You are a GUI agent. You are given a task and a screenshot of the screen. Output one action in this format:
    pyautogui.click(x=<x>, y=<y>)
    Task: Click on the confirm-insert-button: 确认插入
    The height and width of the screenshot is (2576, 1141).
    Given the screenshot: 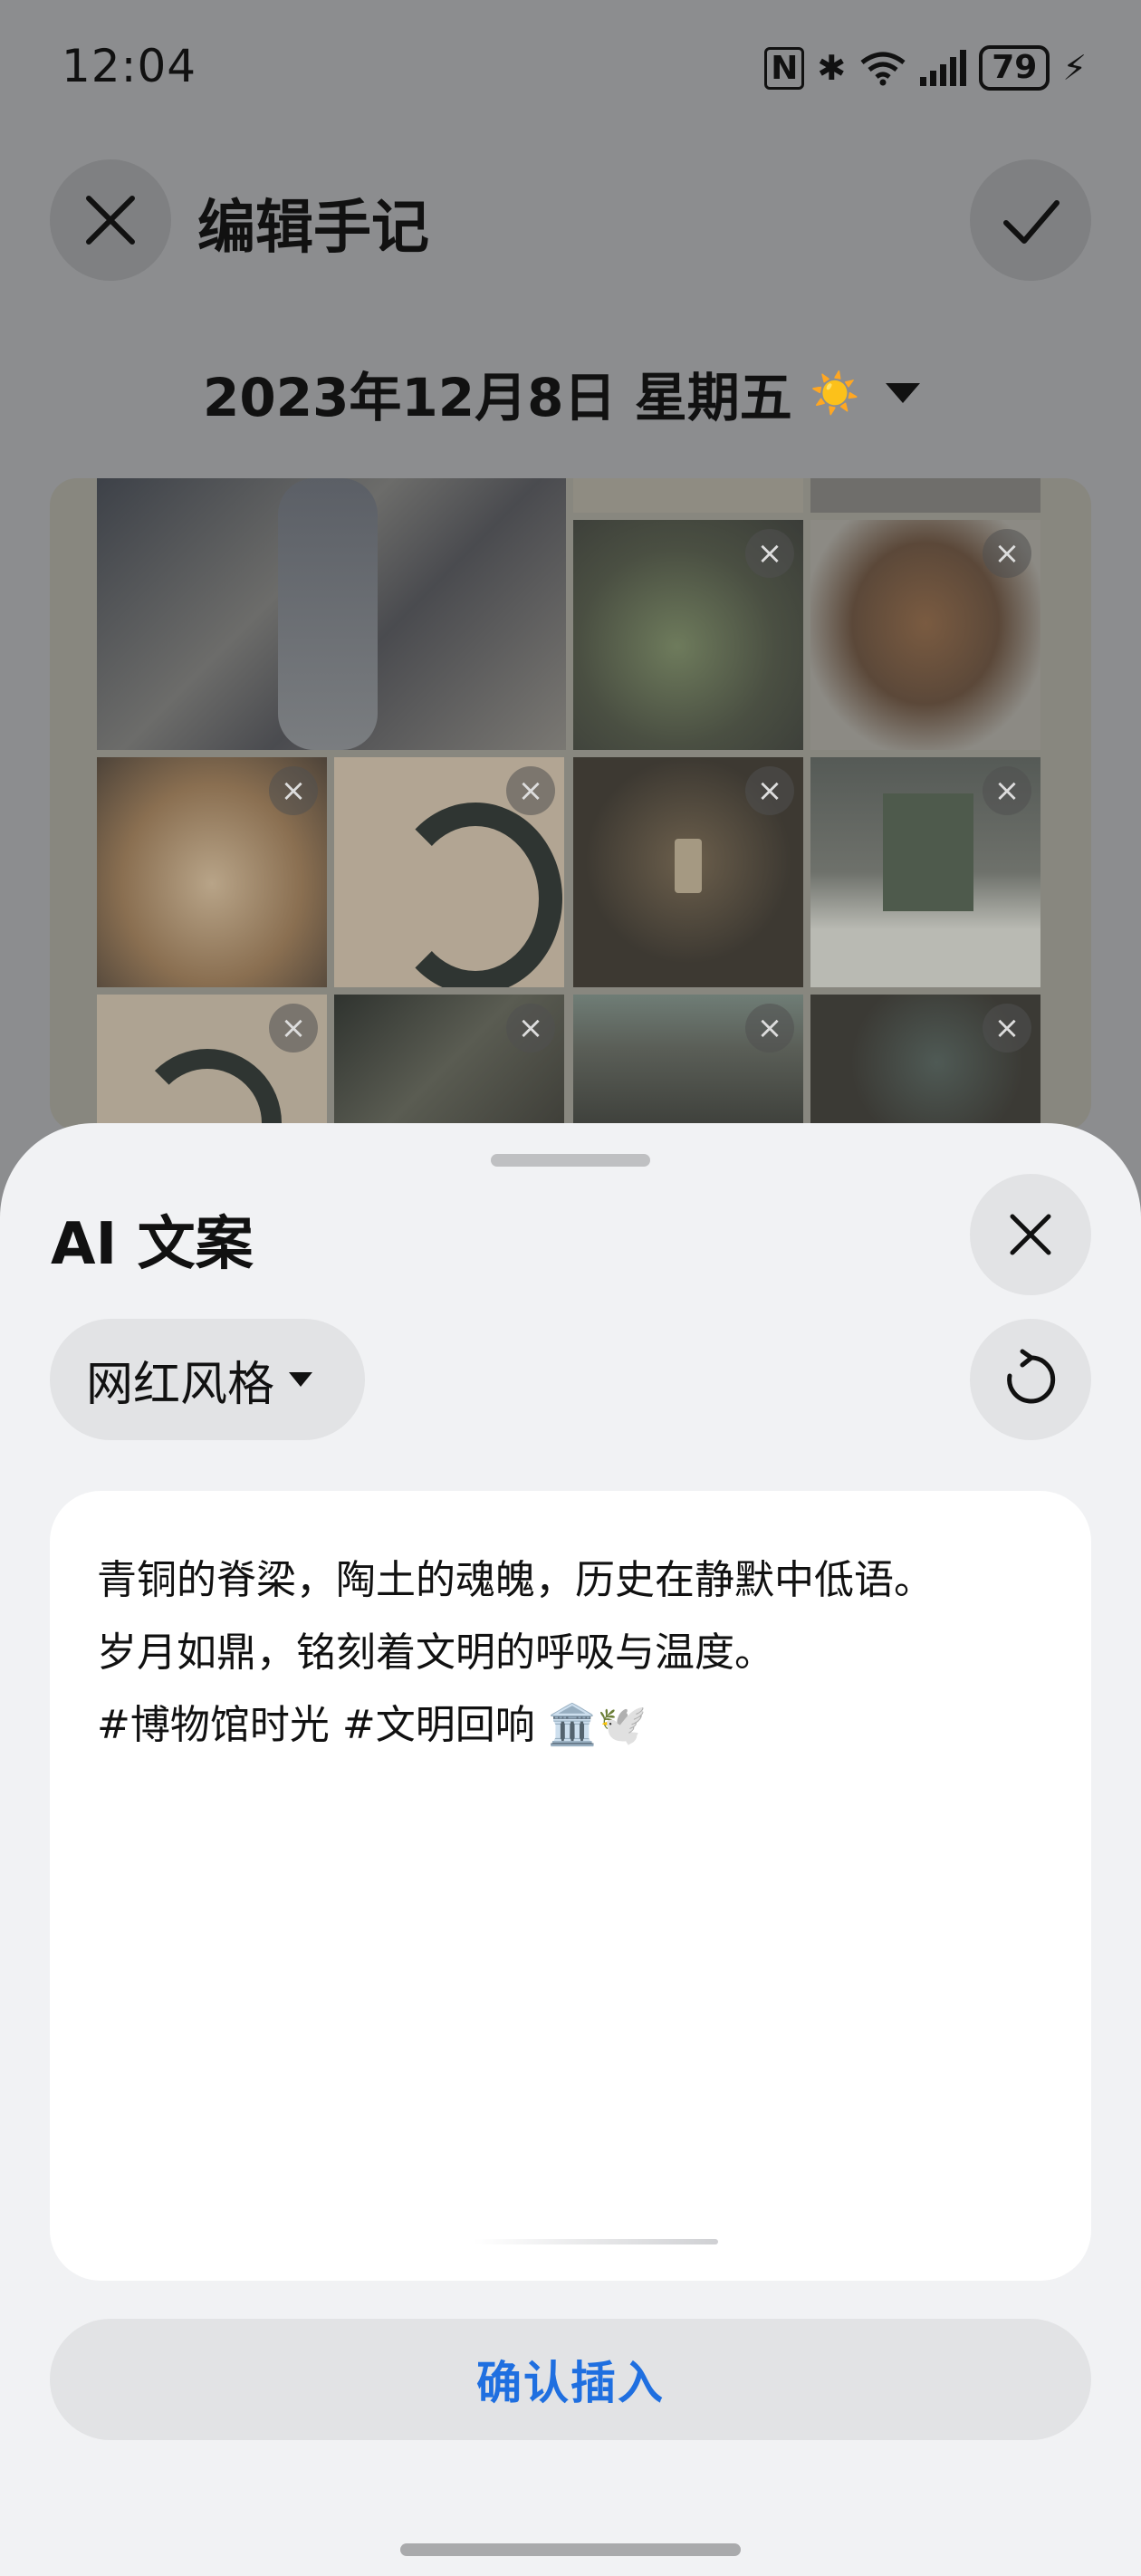 What is the action you would take?
    pyautogui.click(x=570, y=2379)
    